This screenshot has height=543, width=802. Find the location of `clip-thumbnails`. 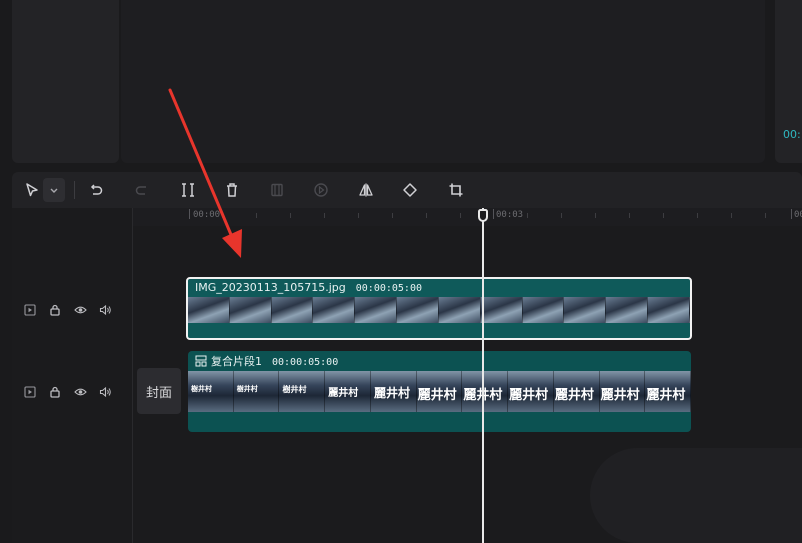

clip-thumbnails is located at coordinates (439, 310).